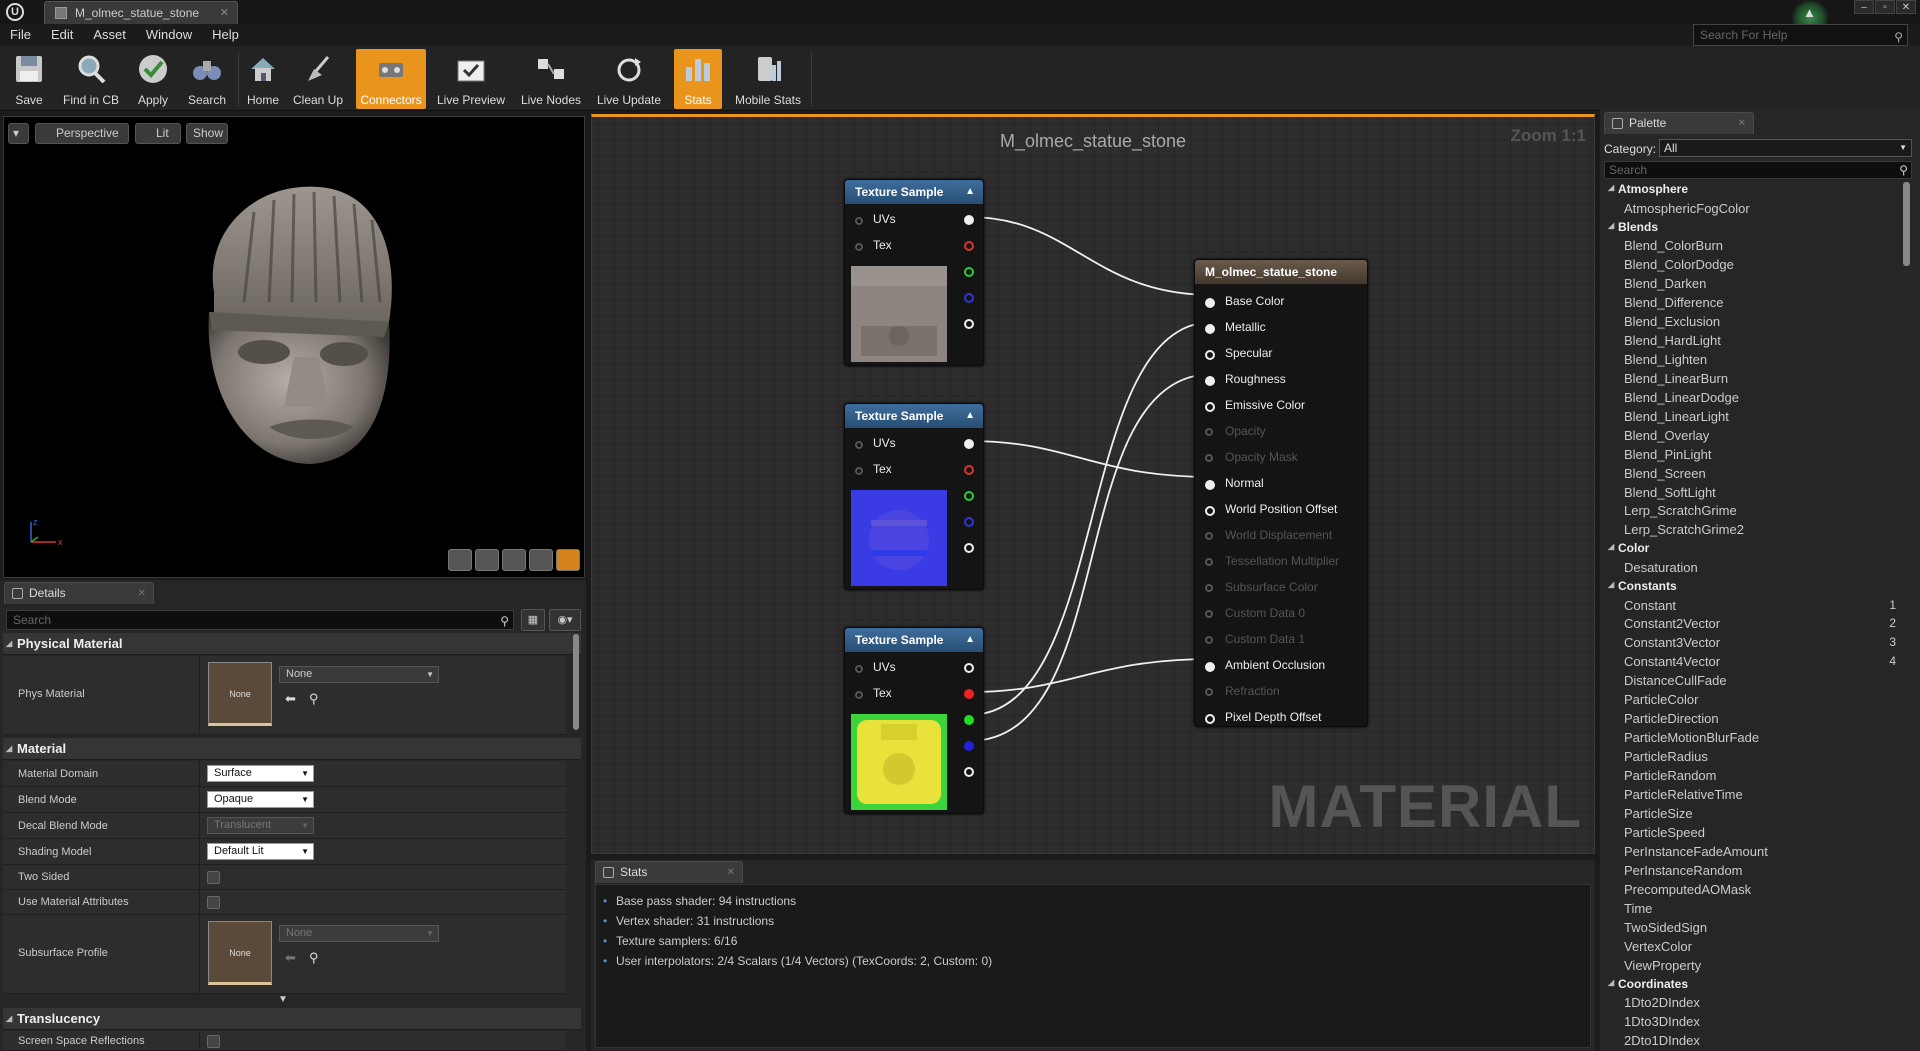 This screenshot has width=1920, height=1051. Describe the element at coordinates (260, 773) in the screenshot. I see `material-domain-dropdown: Surface` at that location.